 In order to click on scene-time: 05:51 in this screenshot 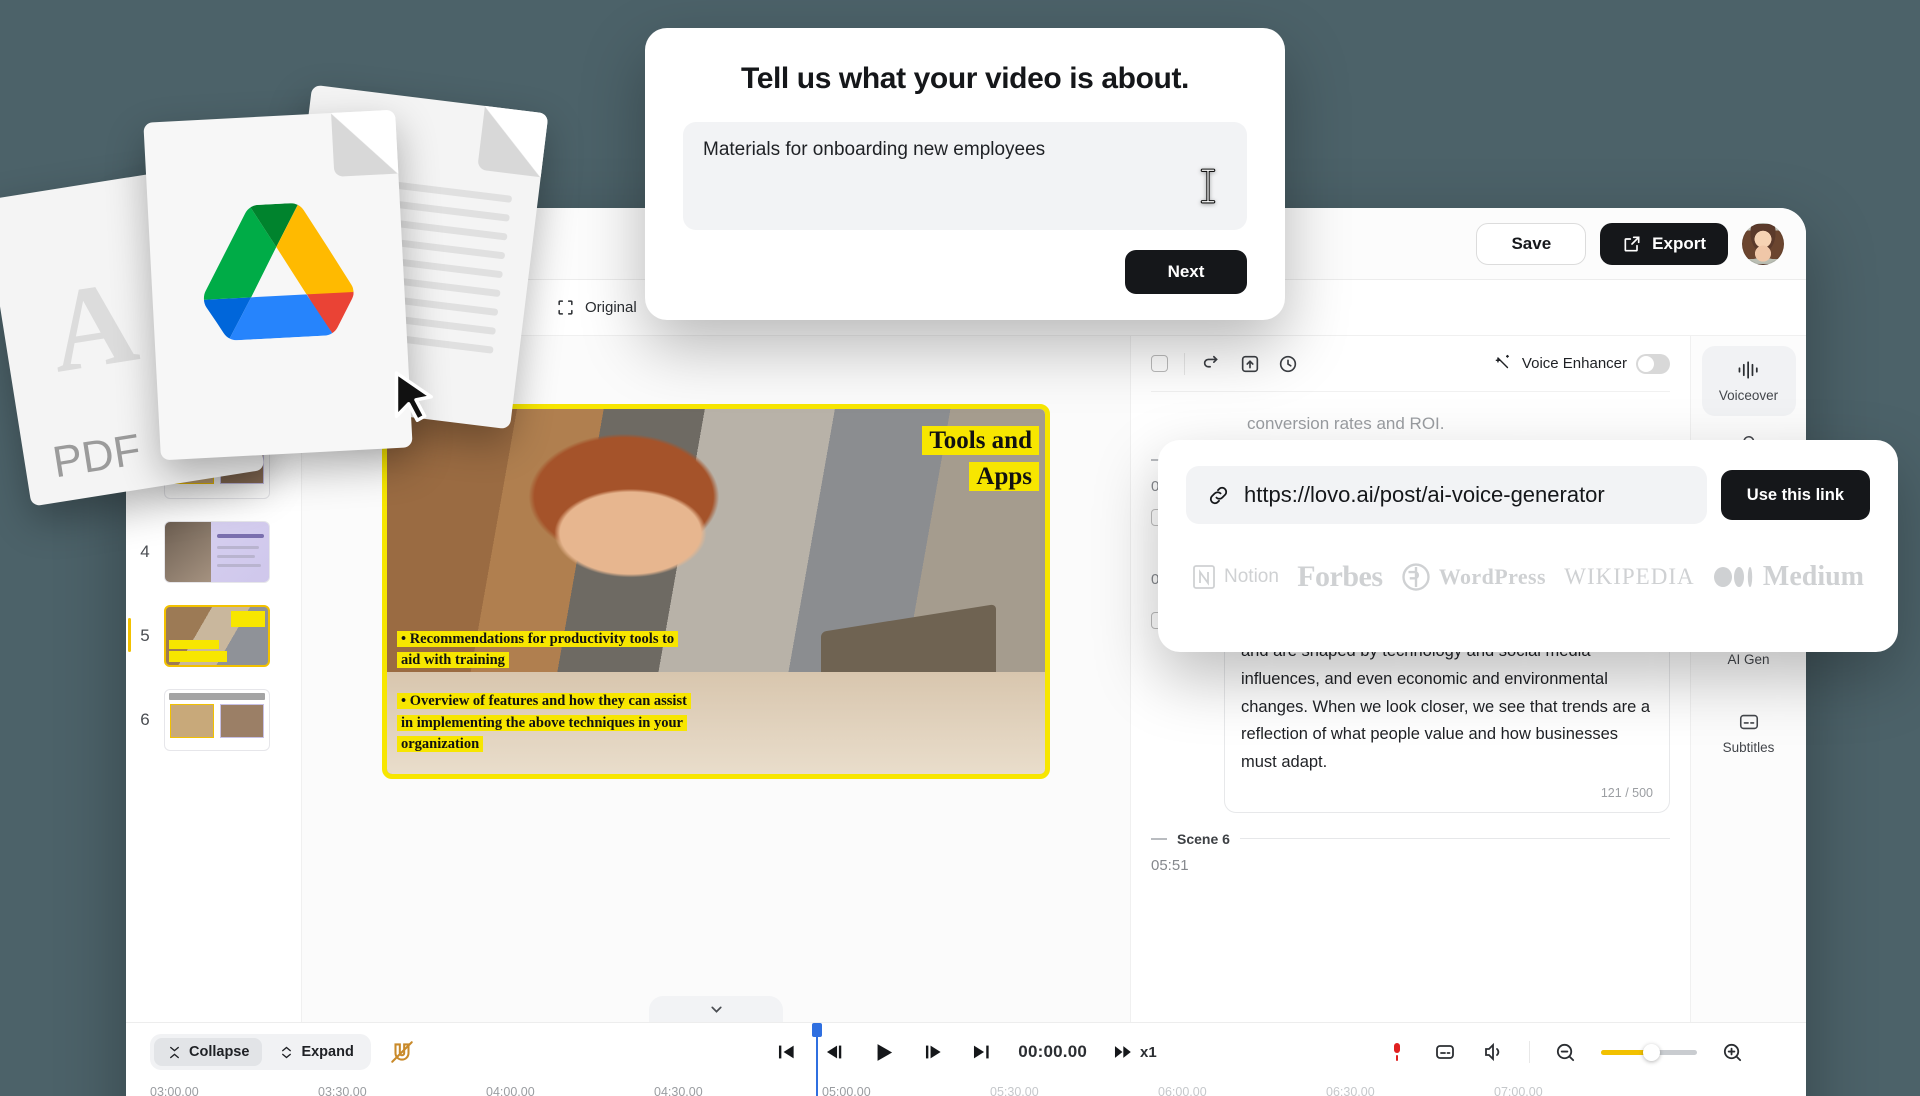, I will do `click(1170, 865)`.